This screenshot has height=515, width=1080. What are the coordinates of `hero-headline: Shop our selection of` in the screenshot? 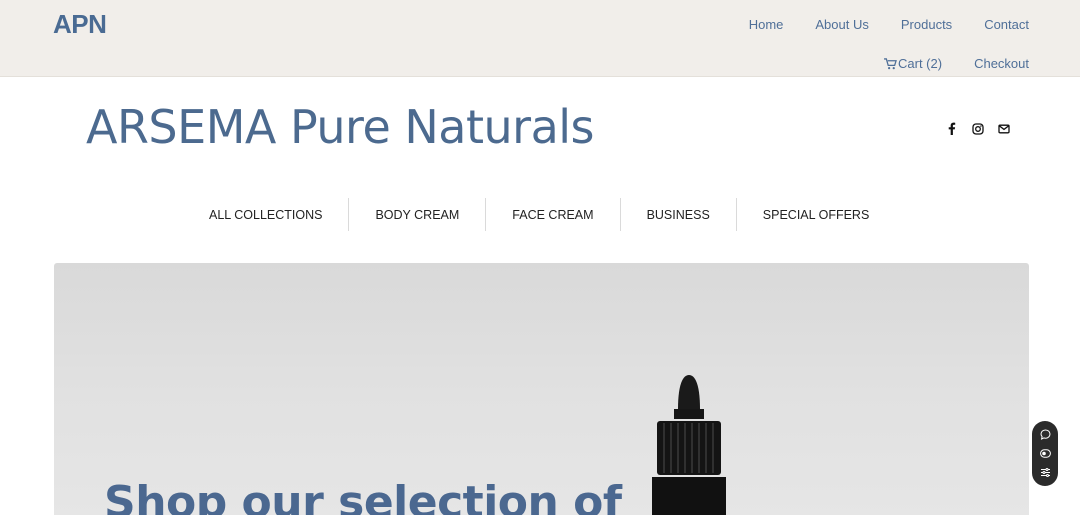 It's located at (363, 496).